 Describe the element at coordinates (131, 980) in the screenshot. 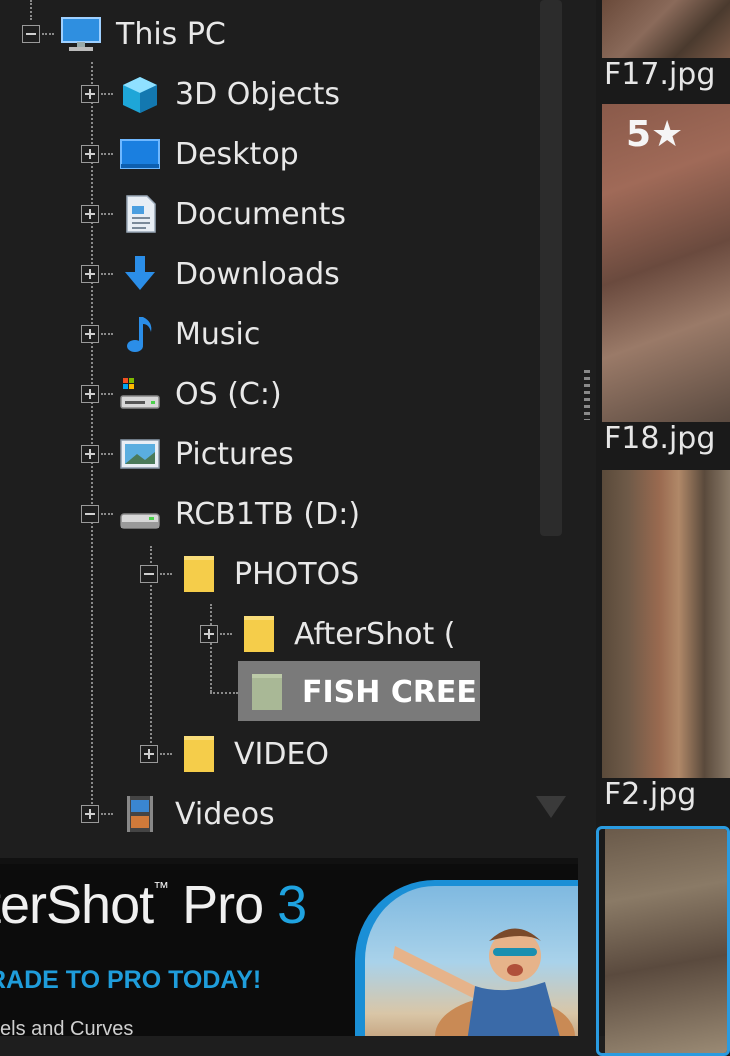

I see `banner-subtitle: RADE TO PRO TODAY!` at that location.